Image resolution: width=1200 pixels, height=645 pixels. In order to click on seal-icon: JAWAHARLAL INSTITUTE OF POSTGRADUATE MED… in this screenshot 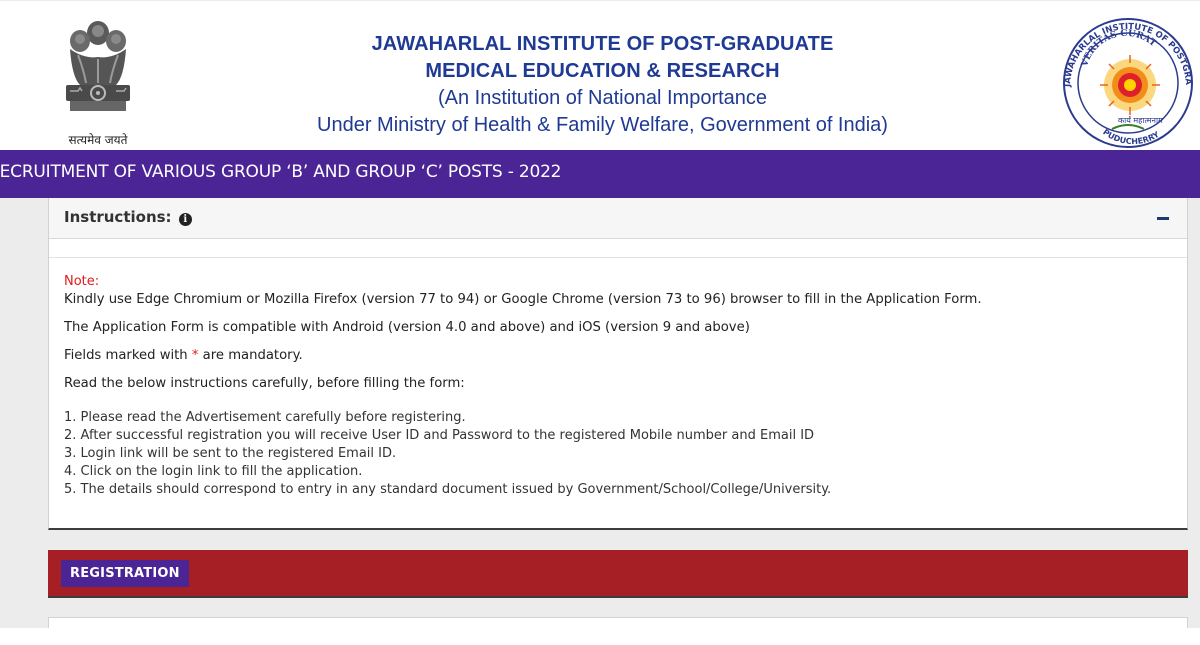, I will do `click(1122, 82)`.